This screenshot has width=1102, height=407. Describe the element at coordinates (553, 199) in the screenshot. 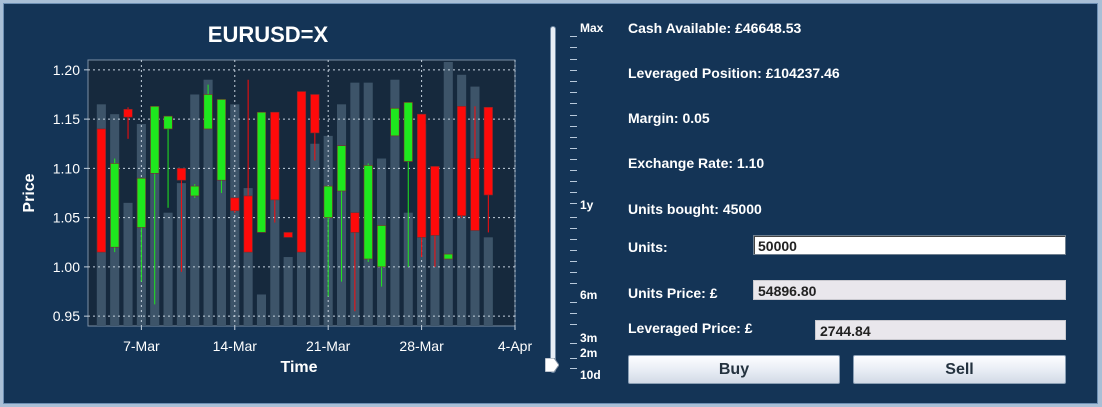

I see `time-range-slider` at that location.